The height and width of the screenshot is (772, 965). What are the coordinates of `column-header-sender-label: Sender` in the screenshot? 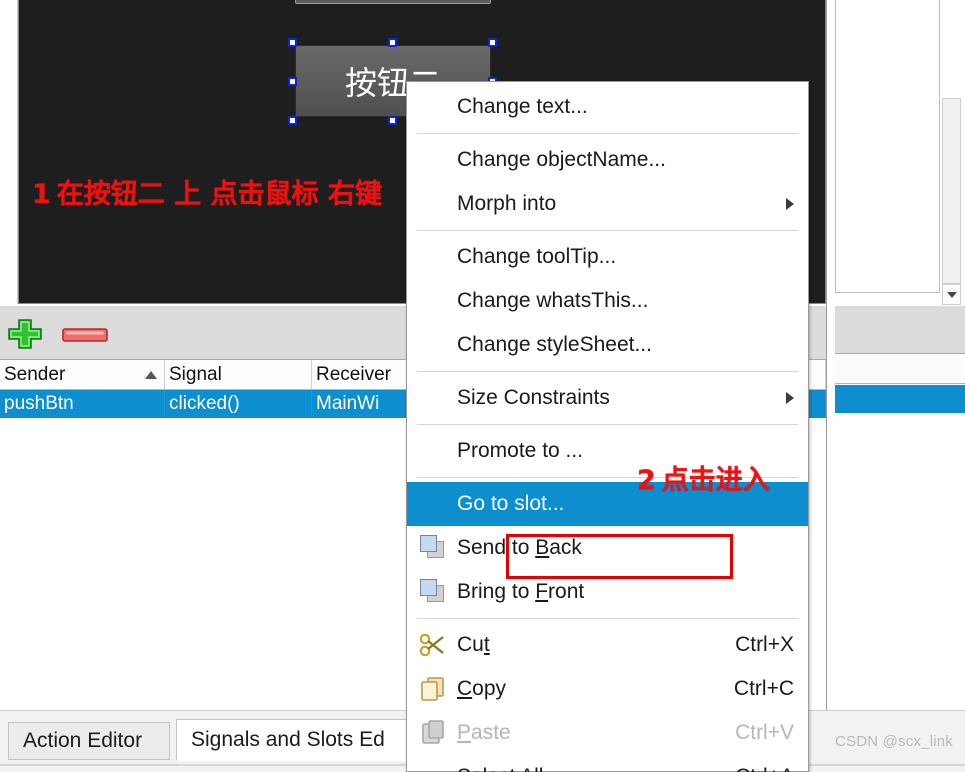 It's located at (35, 374).